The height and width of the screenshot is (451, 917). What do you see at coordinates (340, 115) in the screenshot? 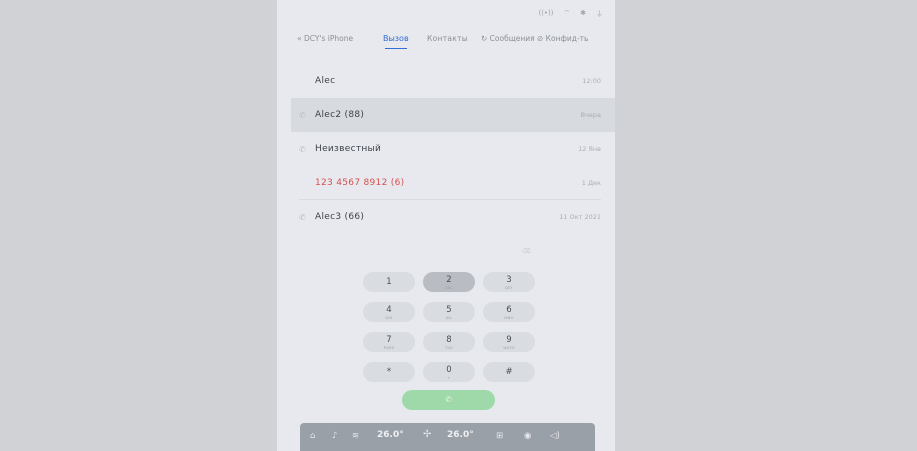
I see `call-name: Alec2 (88)` at bounding box center [340, 115].